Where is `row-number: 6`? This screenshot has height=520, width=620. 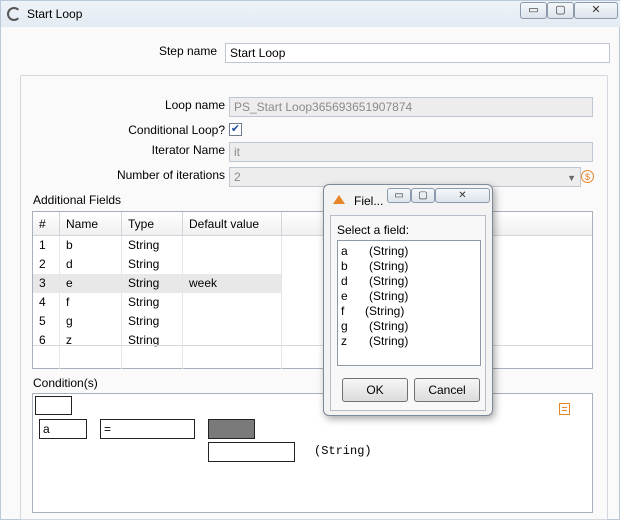 row-number: 6 is located at coordinates (46, 340).